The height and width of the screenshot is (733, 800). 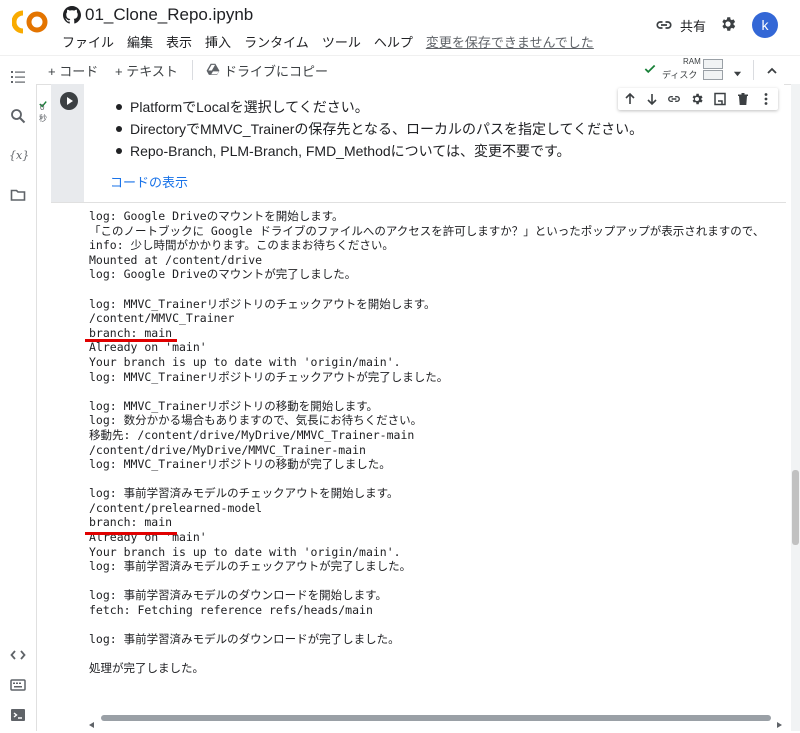 What do you see at coordinates (19, 157) in the screenshot?
I see `variables-icon: {x}` at bounding box center [19, 157].